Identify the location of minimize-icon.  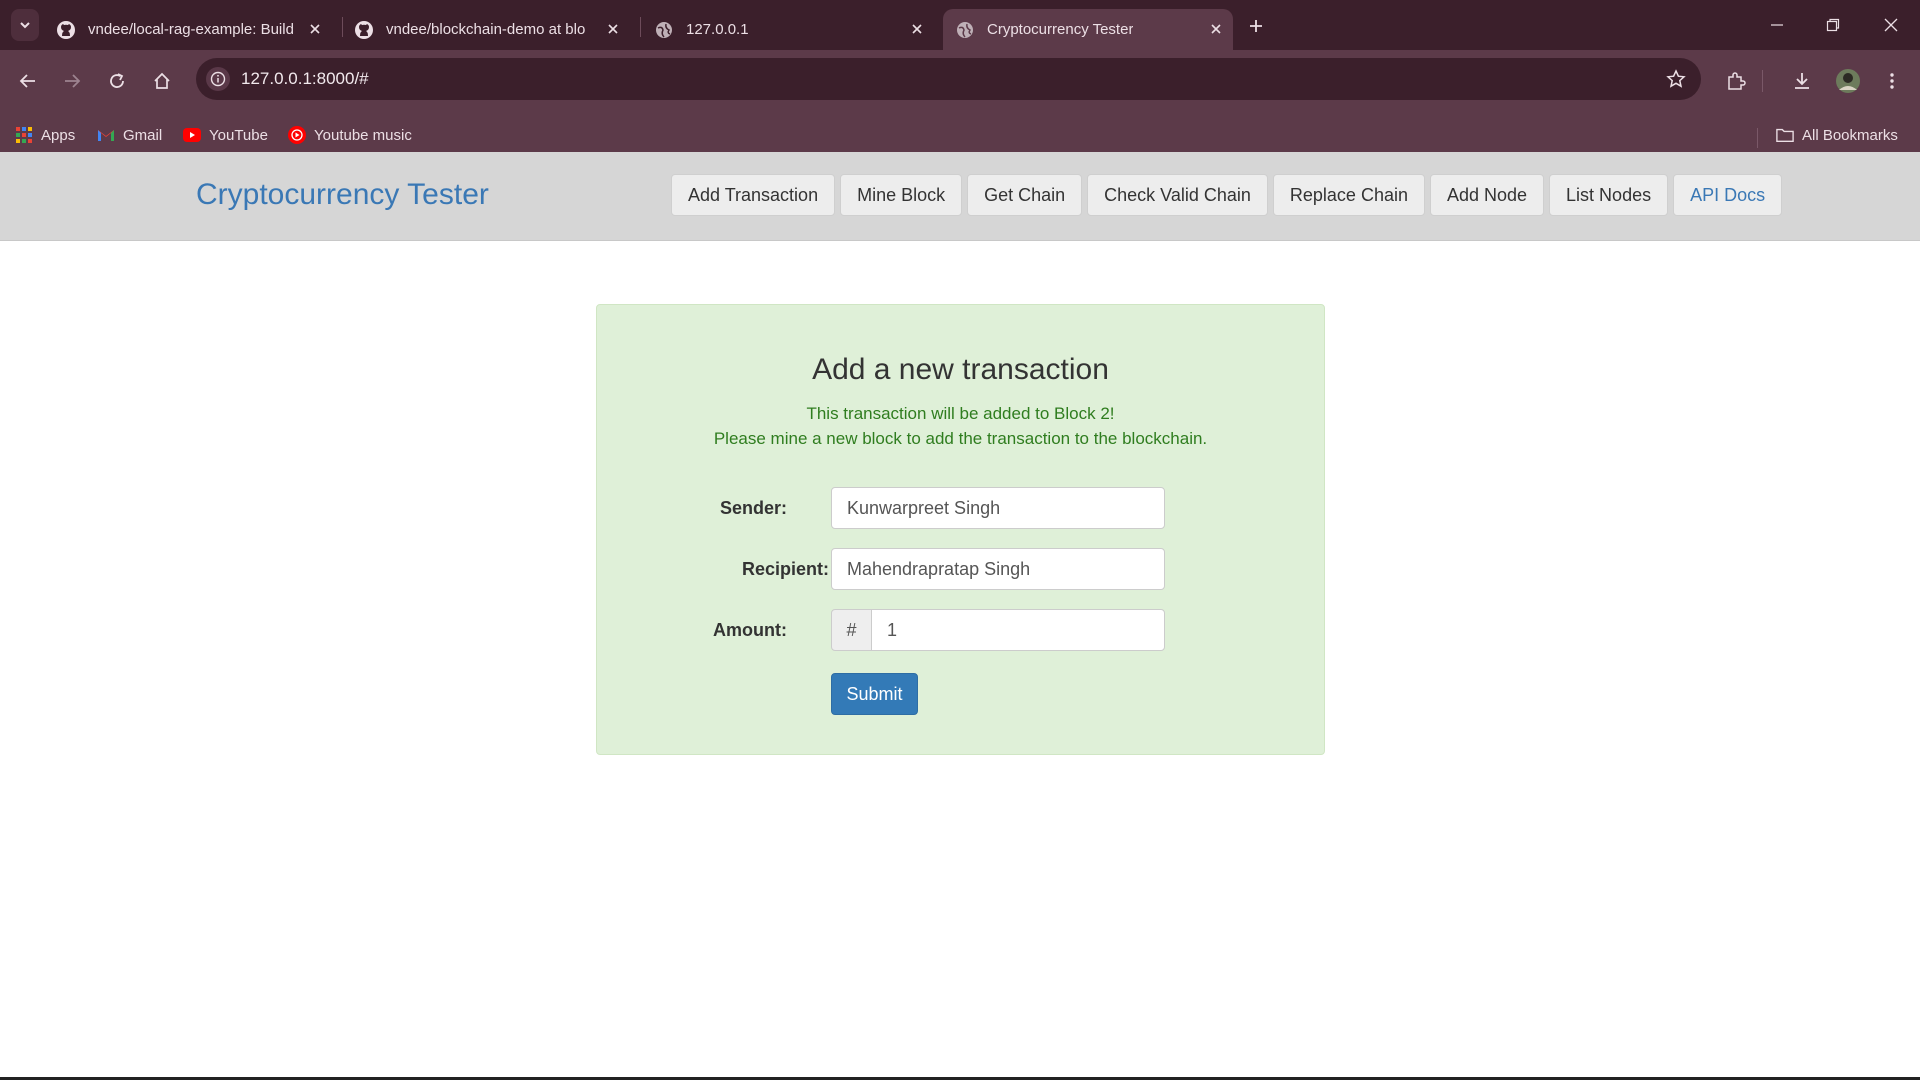
(1777, 25).